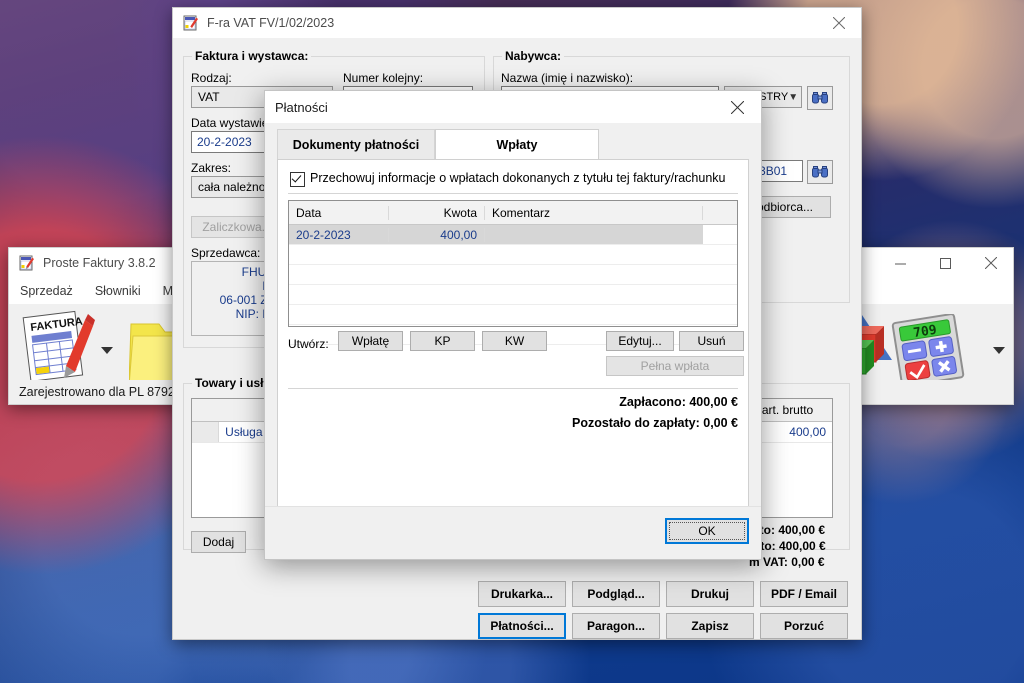 This screenshot has width=1024, height=683. Describe the element at coordinates (513, 193) in the screenshot. I see `divider` at that location.